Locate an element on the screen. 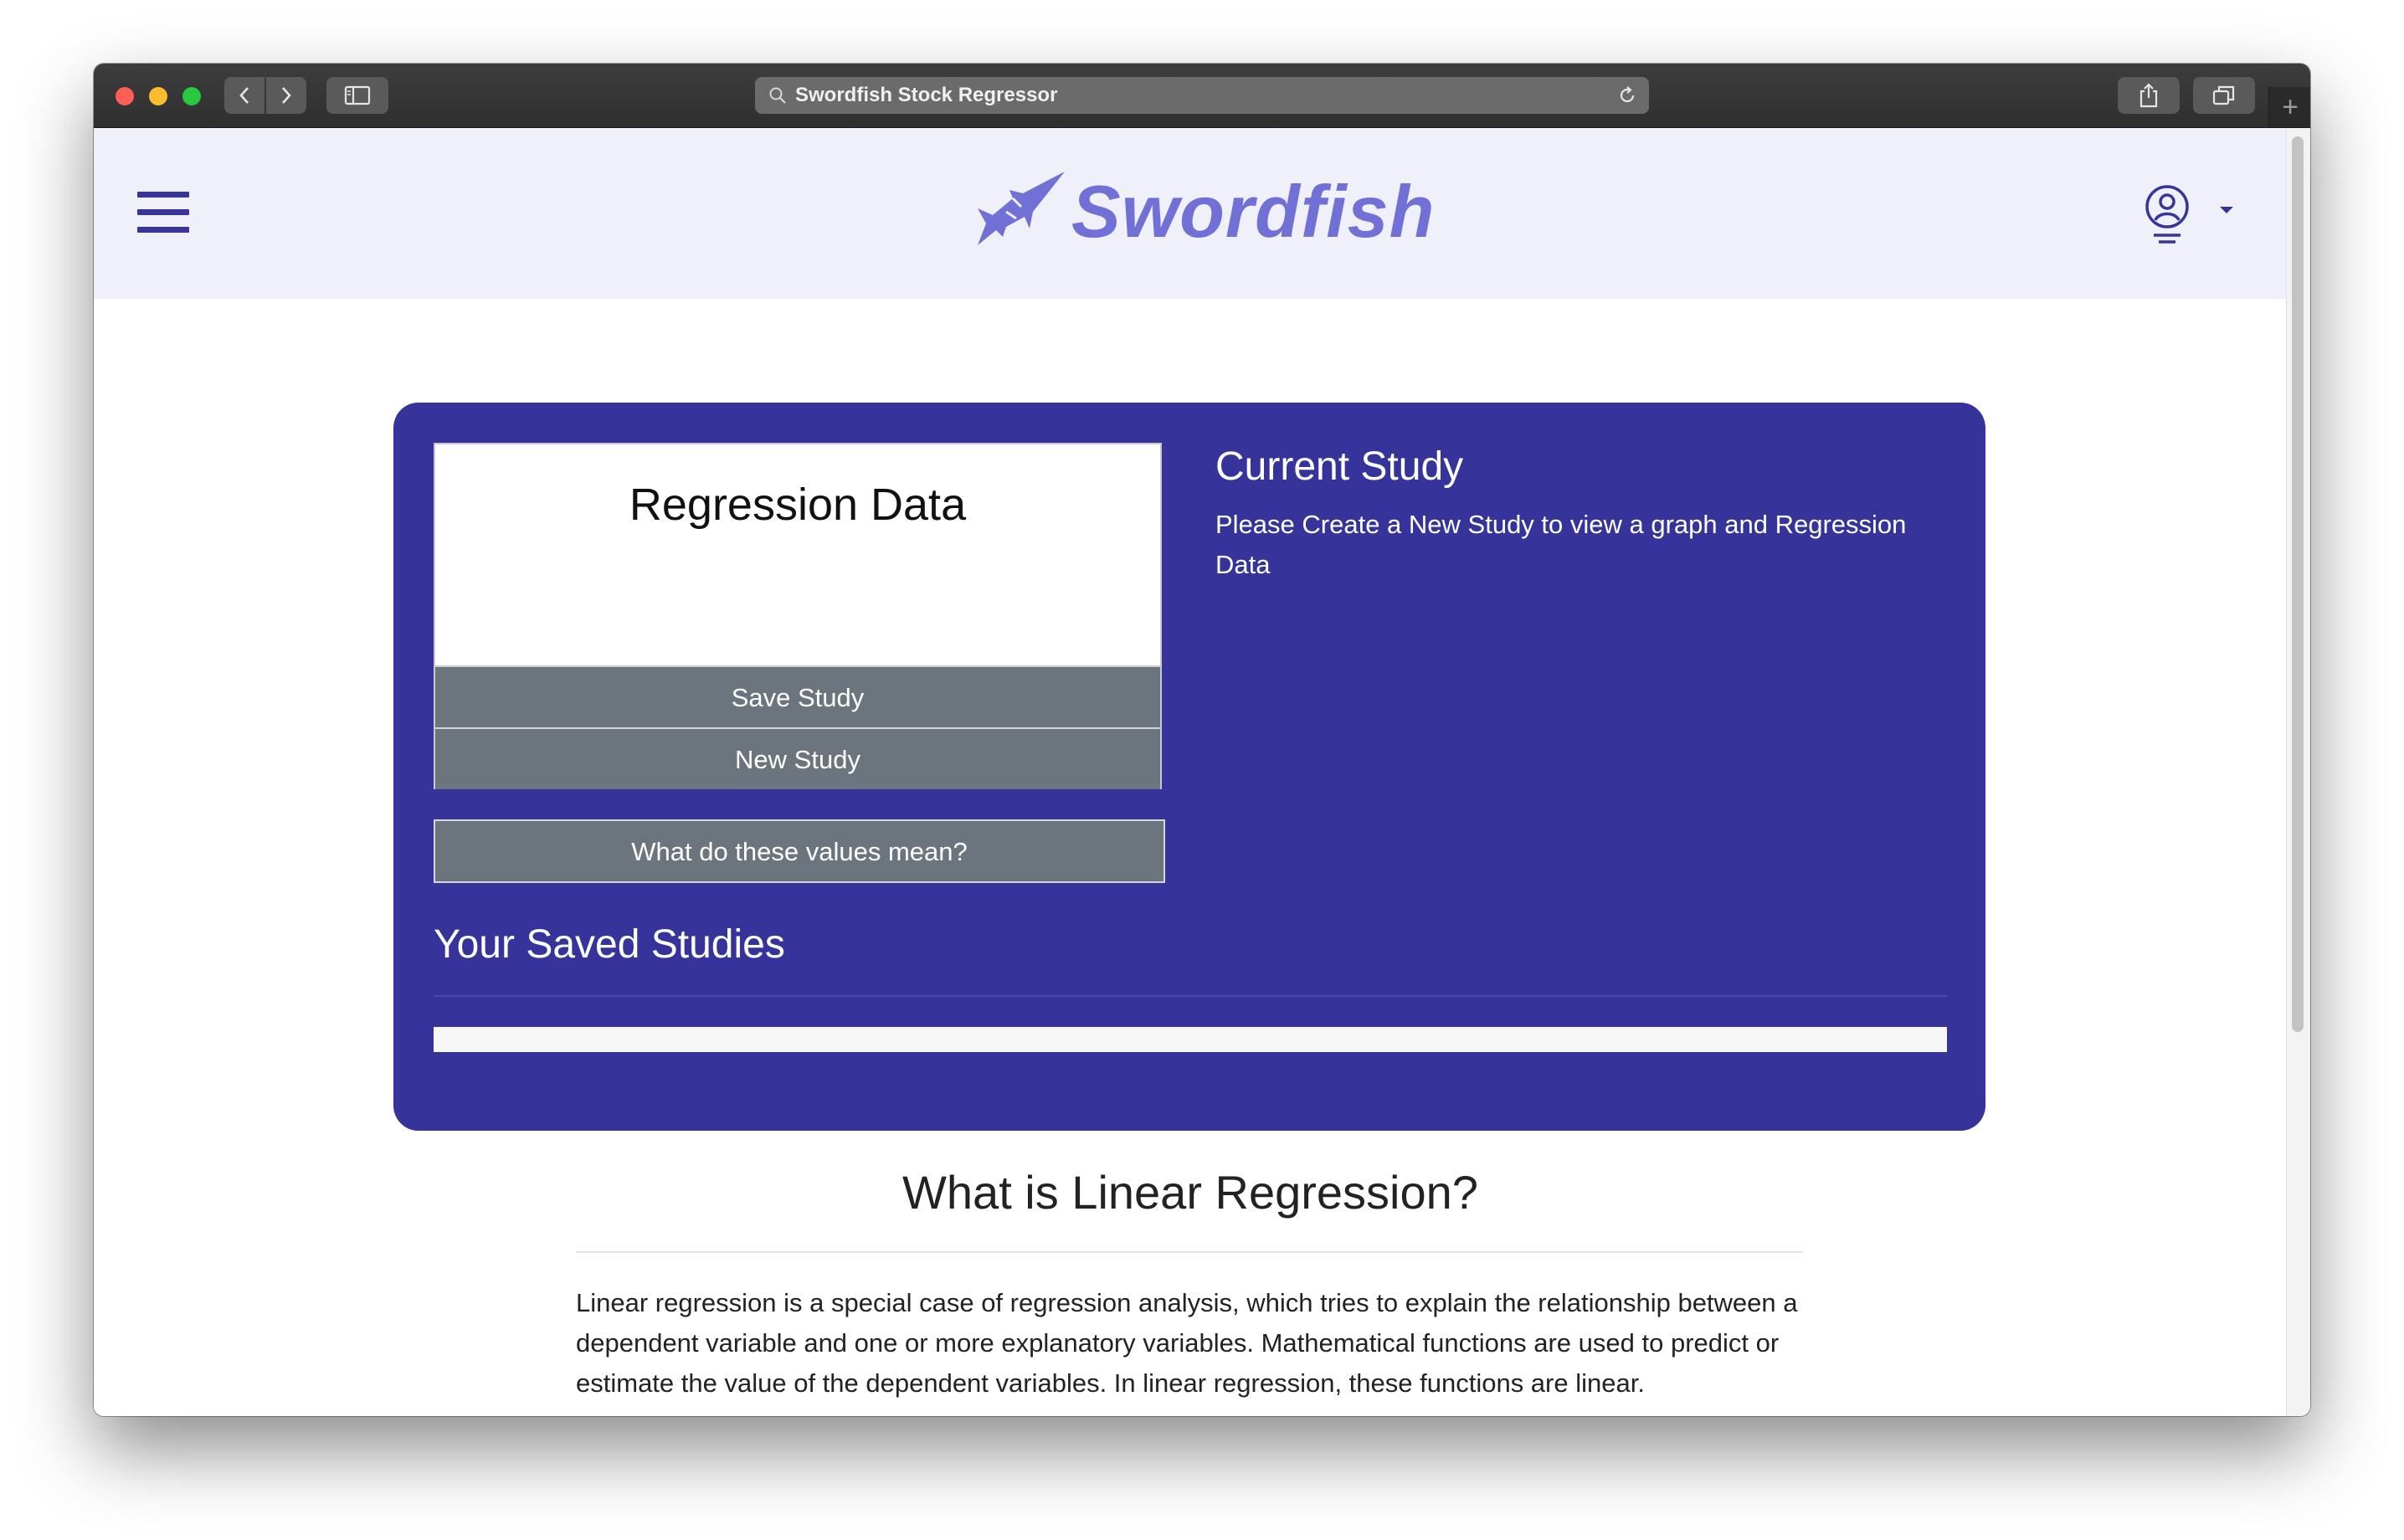 The height and width of the screenshot is (1540, 2404). new-tab-button: + is located at coordinates (2289, 107).